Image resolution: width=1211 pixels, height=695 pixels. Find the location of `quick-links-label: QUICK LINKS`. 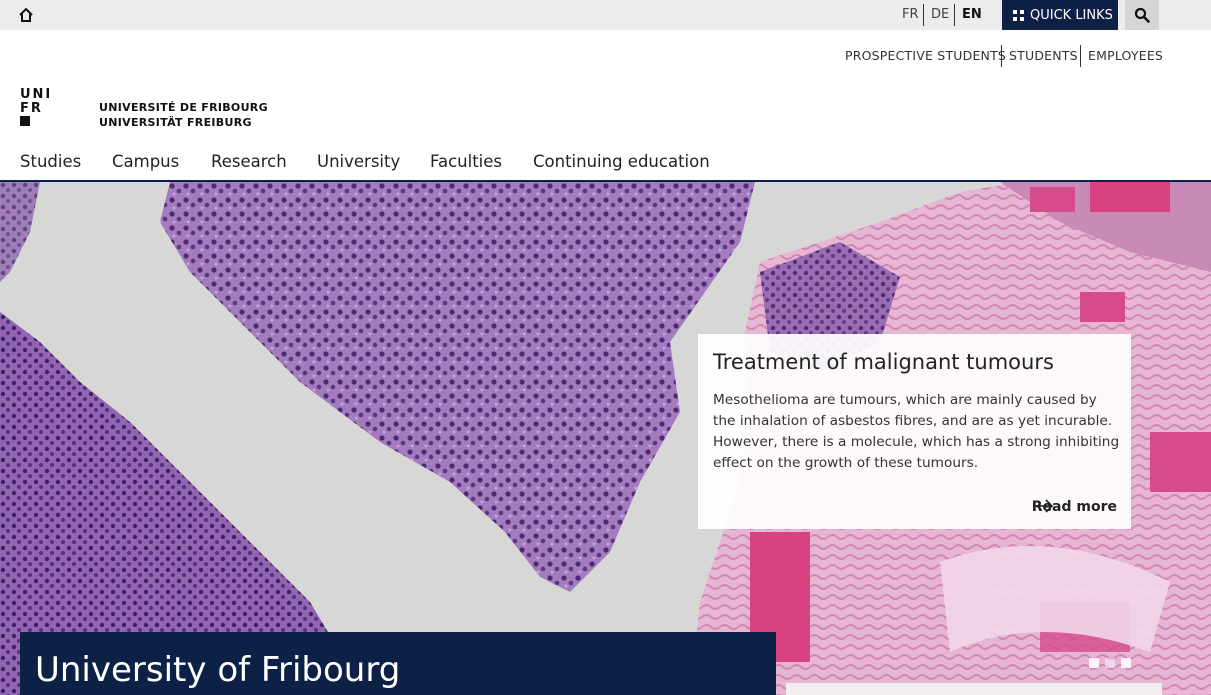

quick-links-label: QUICK LINKS is located at coordinates (1071, 15).